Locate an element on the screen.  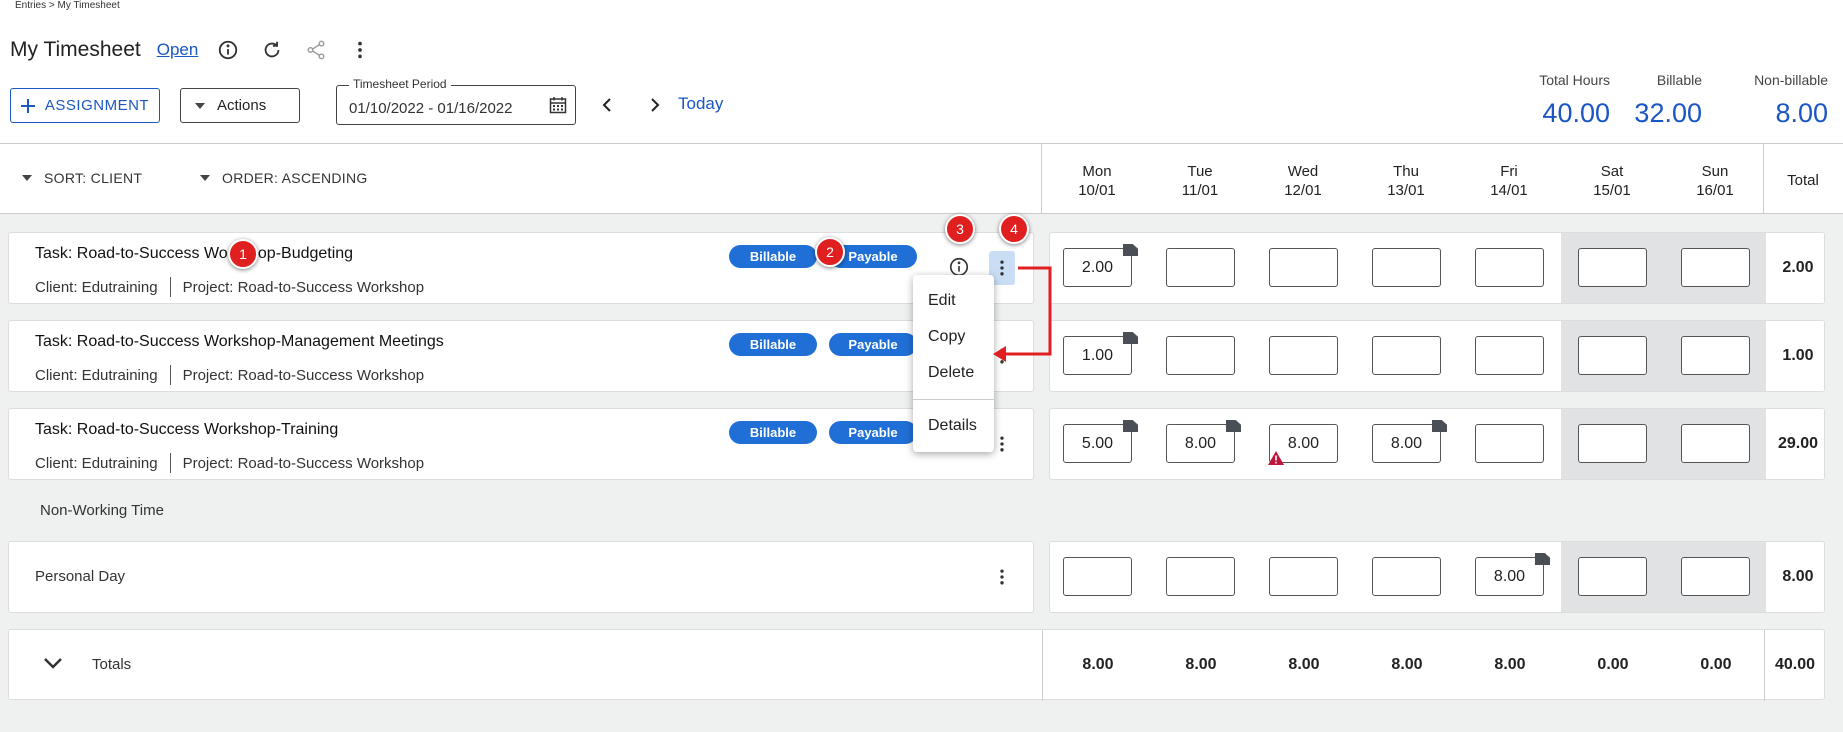
share-icon is located at coordinates (316, 50).